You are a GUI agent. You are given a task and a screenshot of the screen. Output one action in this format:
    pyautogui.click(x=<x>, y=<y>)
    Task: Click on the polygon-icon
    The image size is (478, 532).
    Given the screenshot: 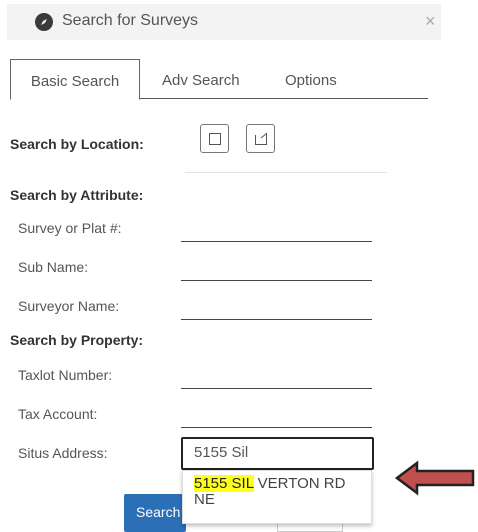 What is the action you would take?
    pyautogui.click(x=261, y=138)
    